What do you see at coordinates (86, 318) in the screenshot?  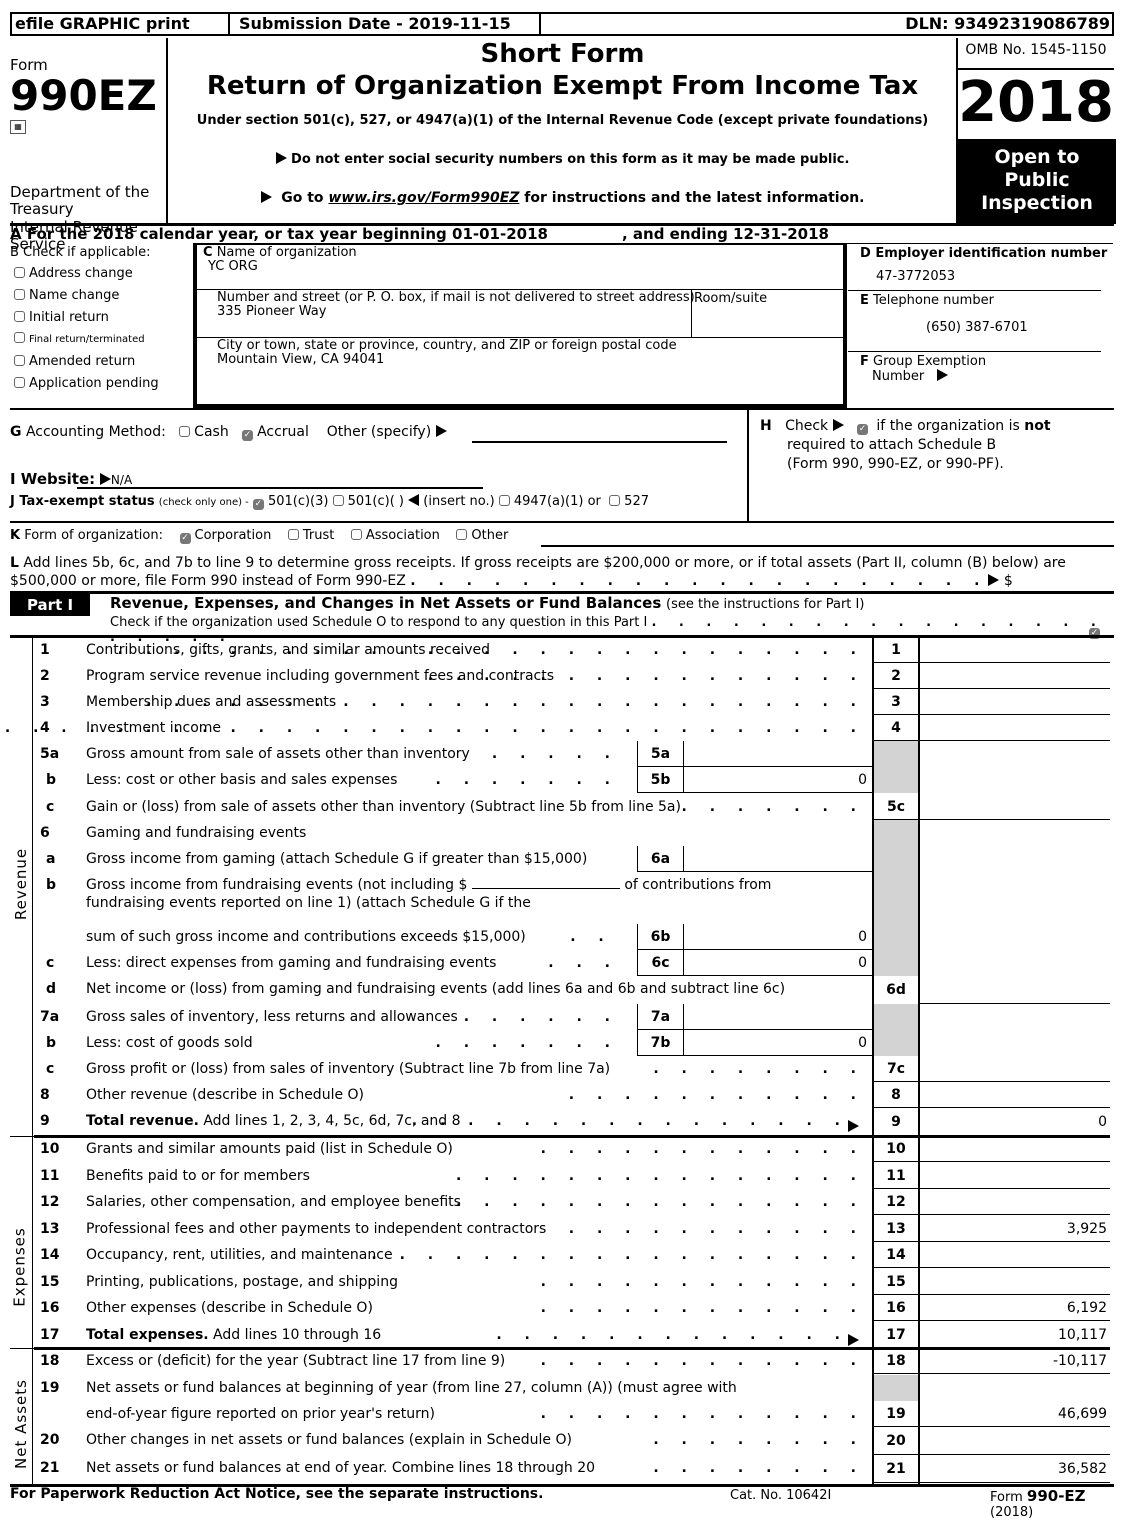 I see `option-initial-return: Initial return` at bounding box center [86, 318].